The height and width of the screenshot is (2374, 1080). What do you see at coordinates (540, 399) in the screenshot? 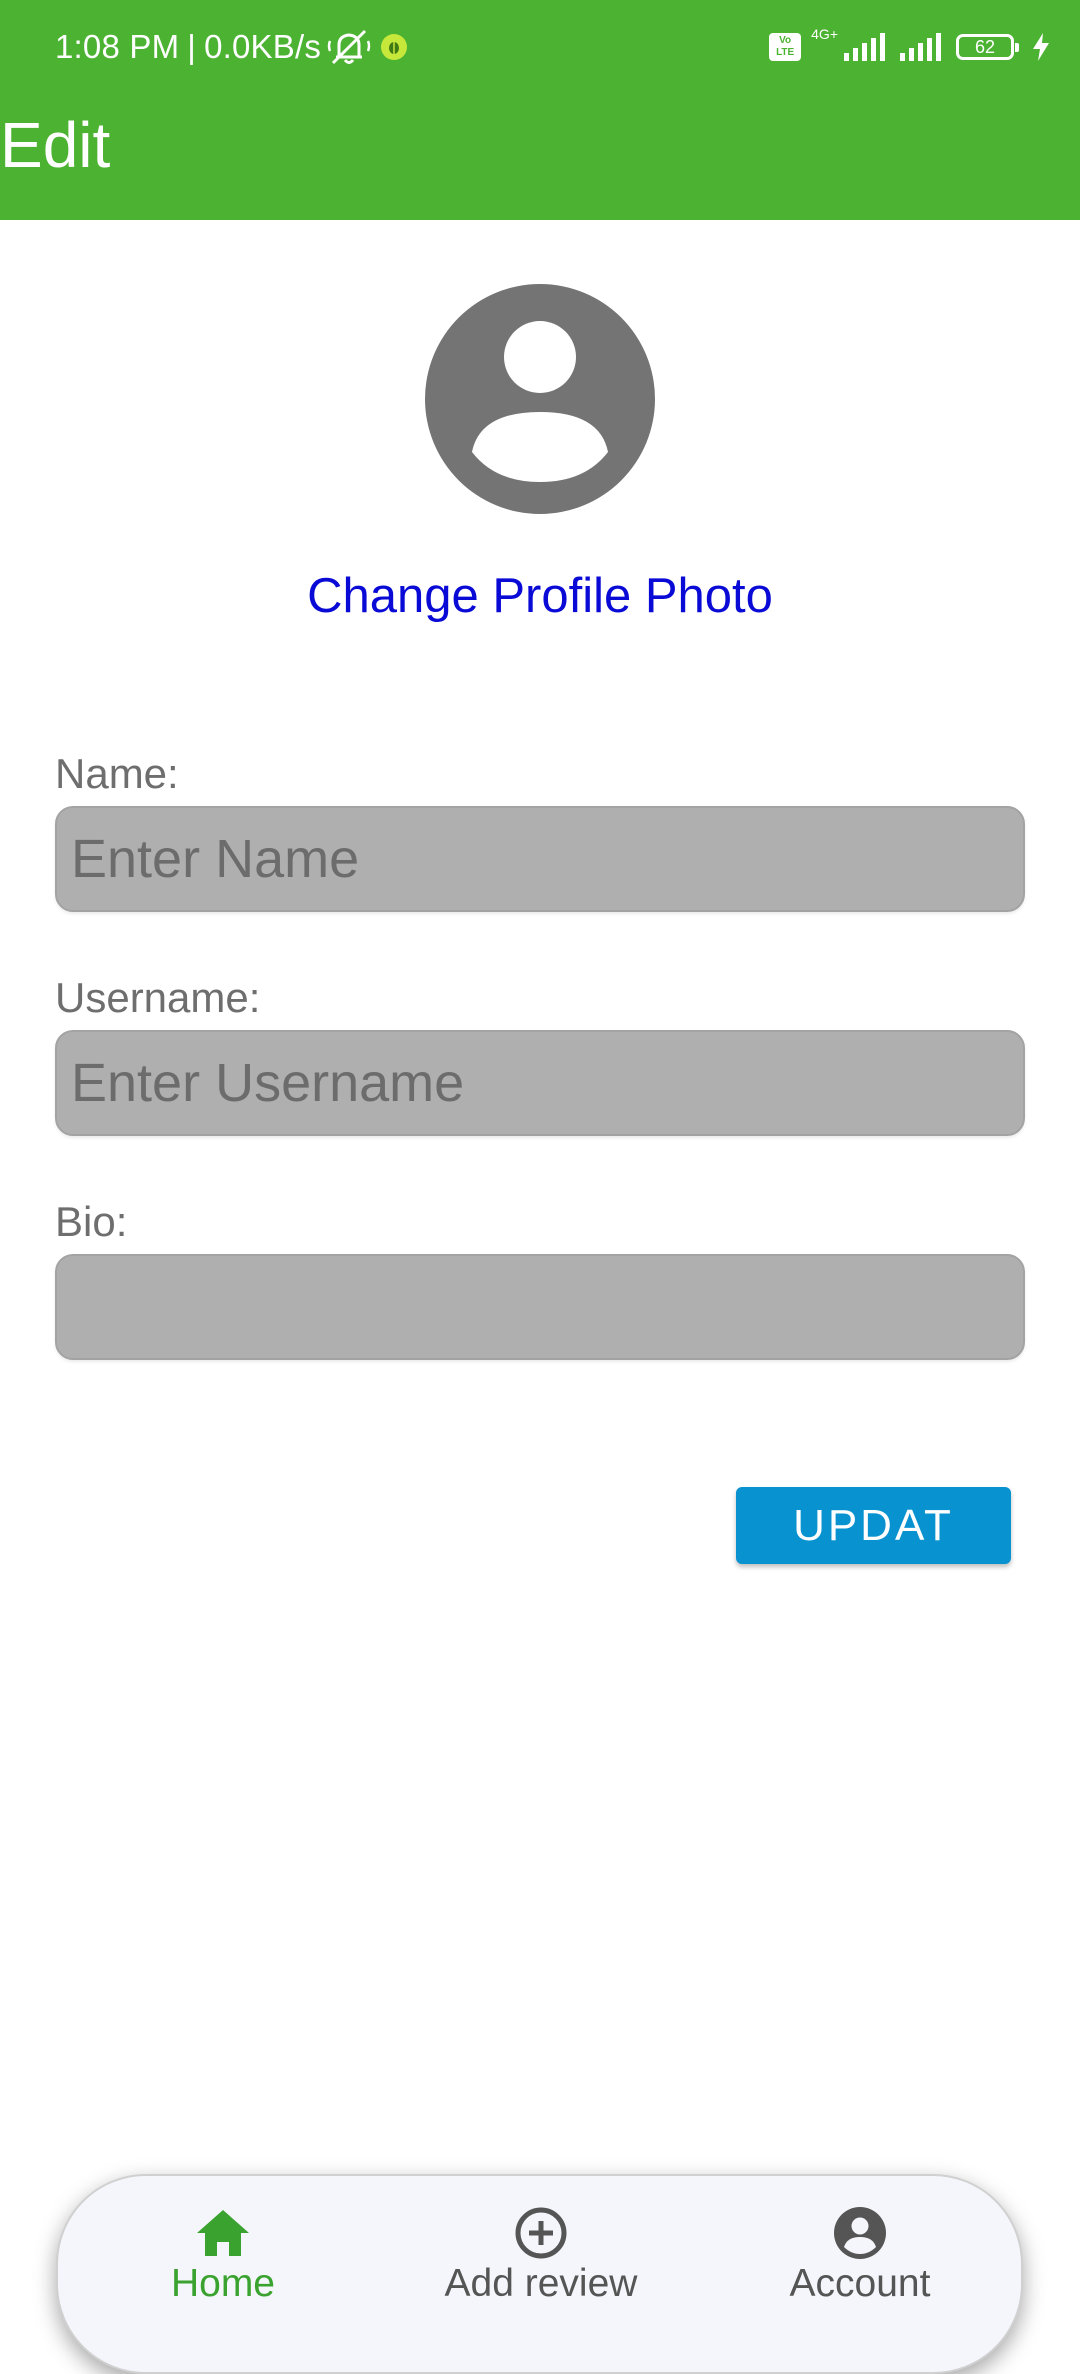
I see `avatar` at bounding box center [540, 399].